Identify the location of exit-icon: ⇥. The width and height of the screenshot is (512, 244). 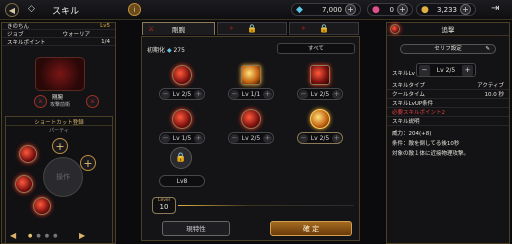
(498, 10).